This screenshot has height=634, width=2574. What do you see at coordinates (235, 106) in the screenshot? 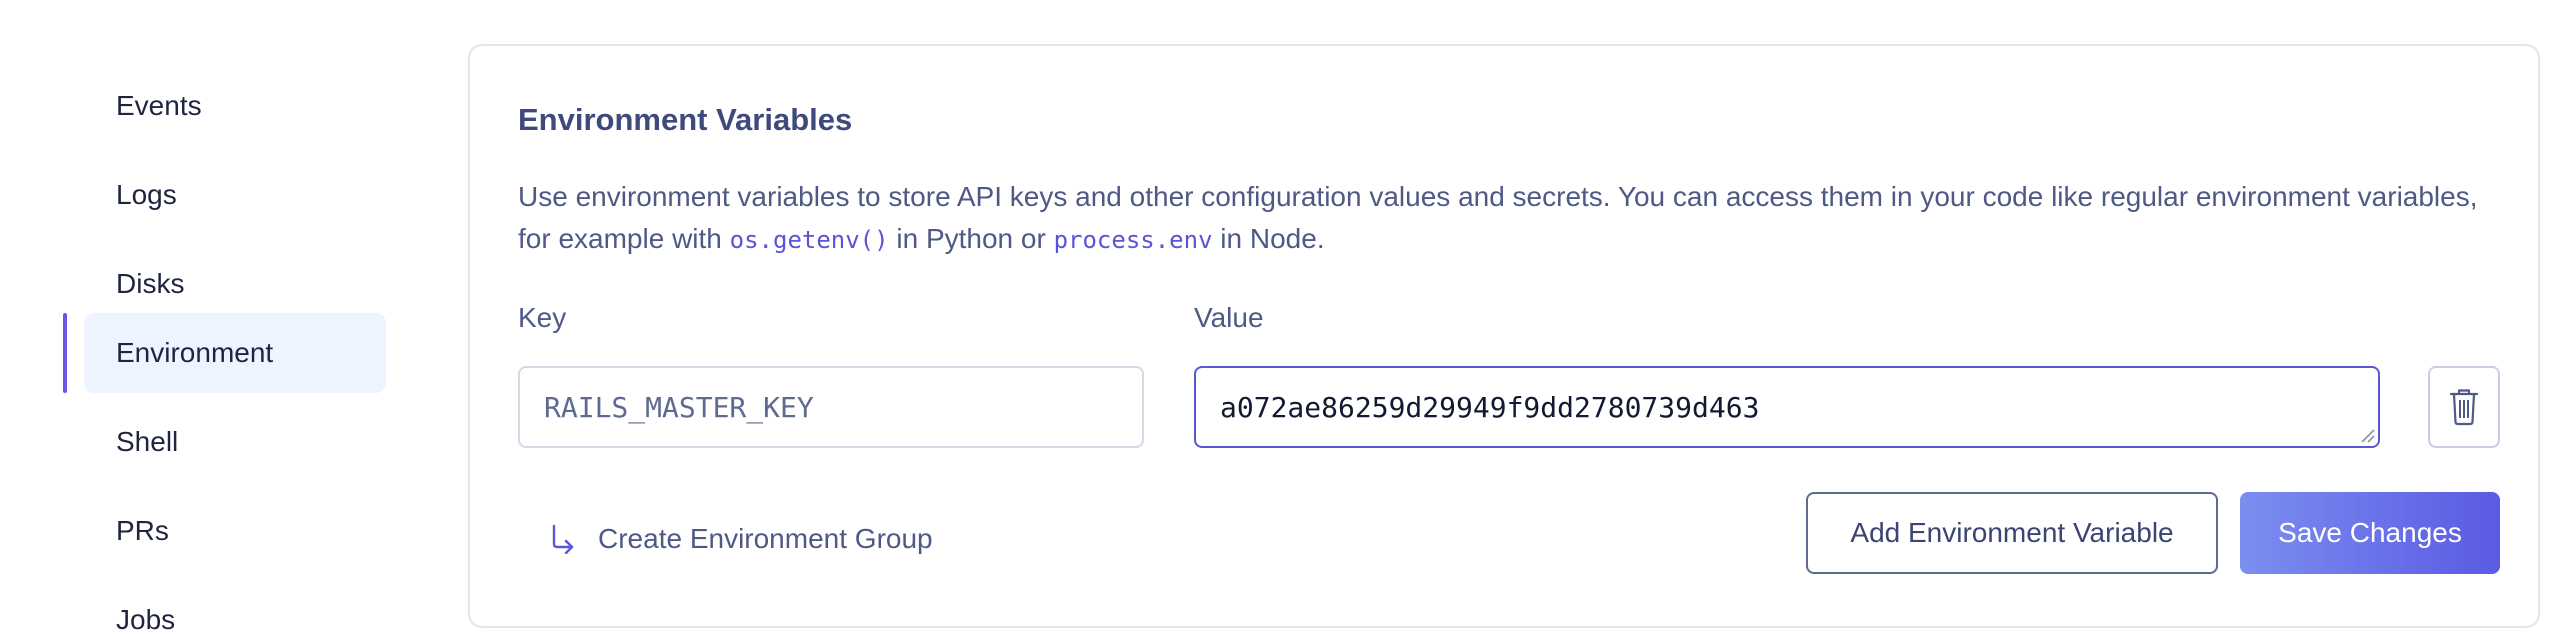
I see `sidebar-item-events: Events` at bounding box center [235, 106].